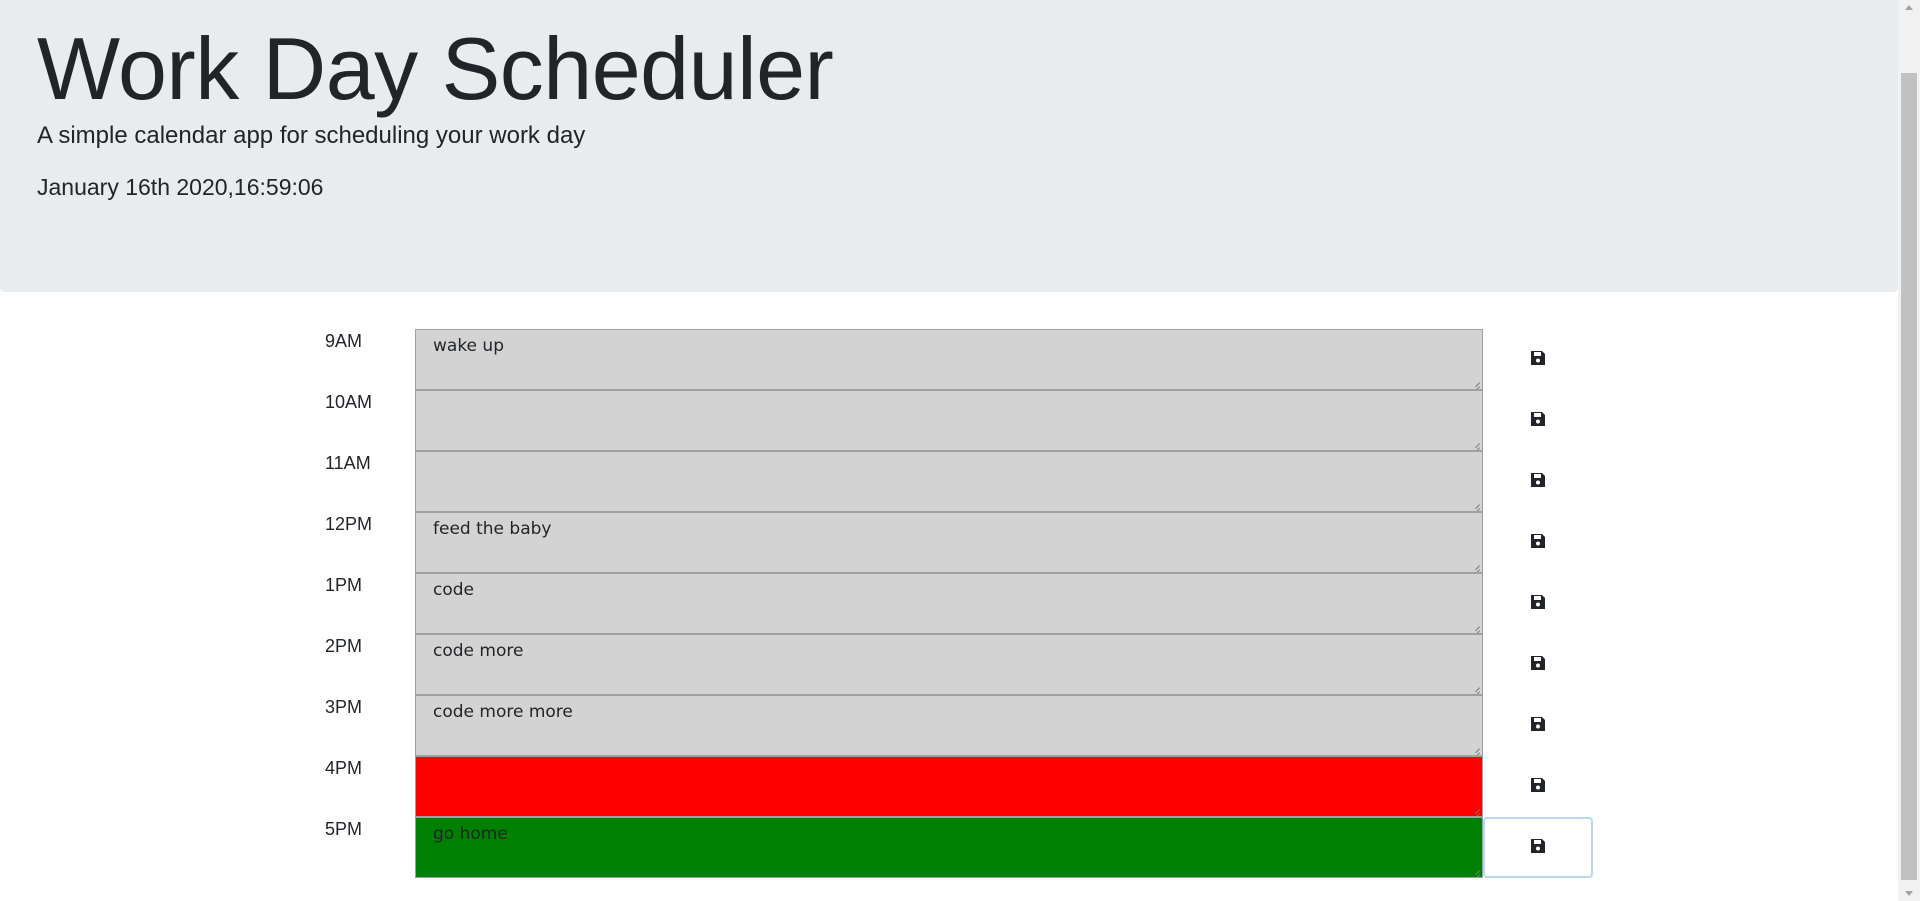  I want to click on time-block-row: 10AM, so click(955, 420).